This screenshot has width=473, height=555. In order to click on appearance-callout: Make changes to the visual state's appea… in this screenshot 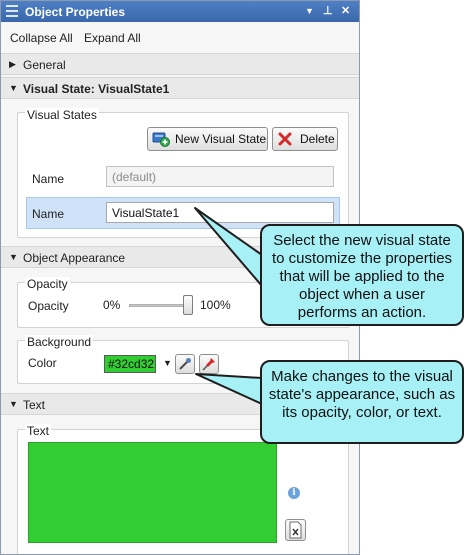, I will do `click(362, 402)`.